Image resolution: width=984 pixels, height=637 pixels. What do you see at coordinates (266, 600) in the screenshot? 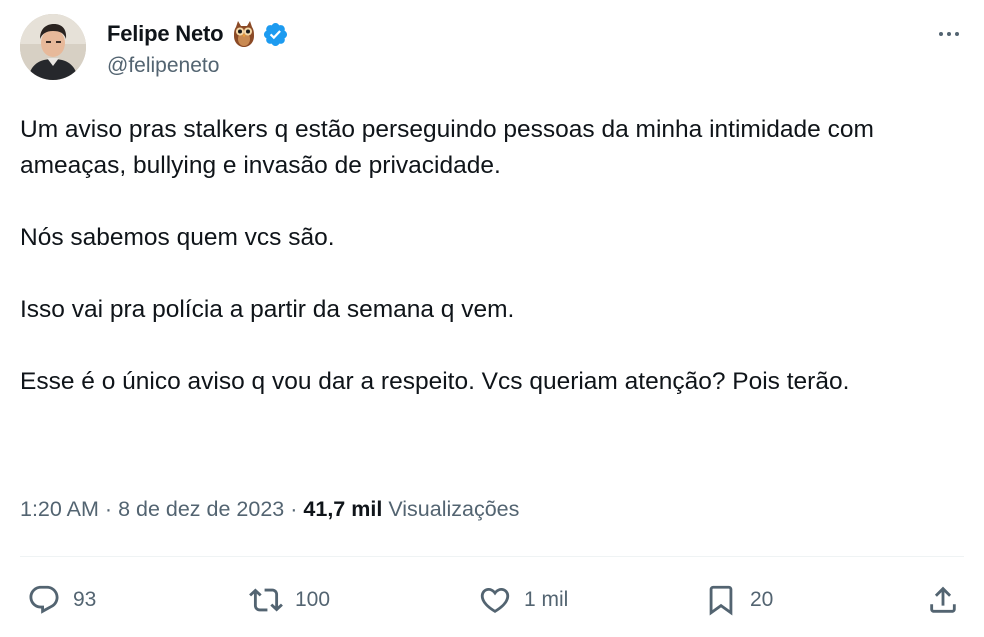
I see `retweet-icon` at bounding box center [266, 600].